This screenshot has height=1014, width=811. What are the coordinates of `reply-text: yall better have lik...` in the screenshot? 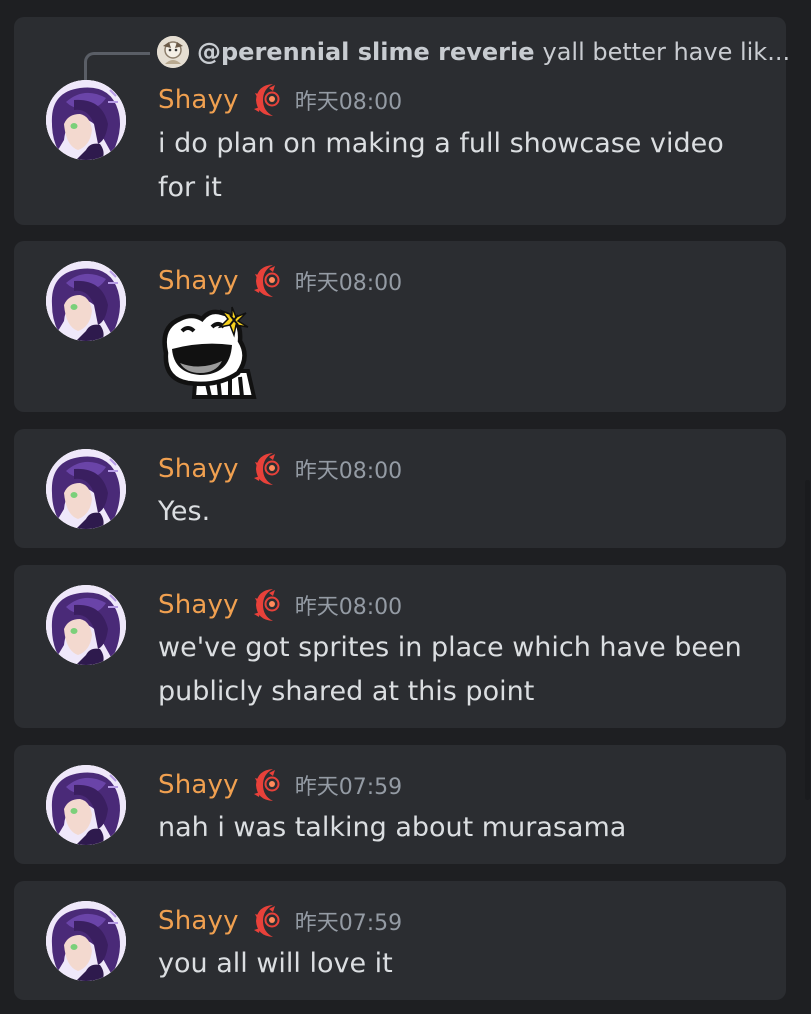 It's located at (667, 52).